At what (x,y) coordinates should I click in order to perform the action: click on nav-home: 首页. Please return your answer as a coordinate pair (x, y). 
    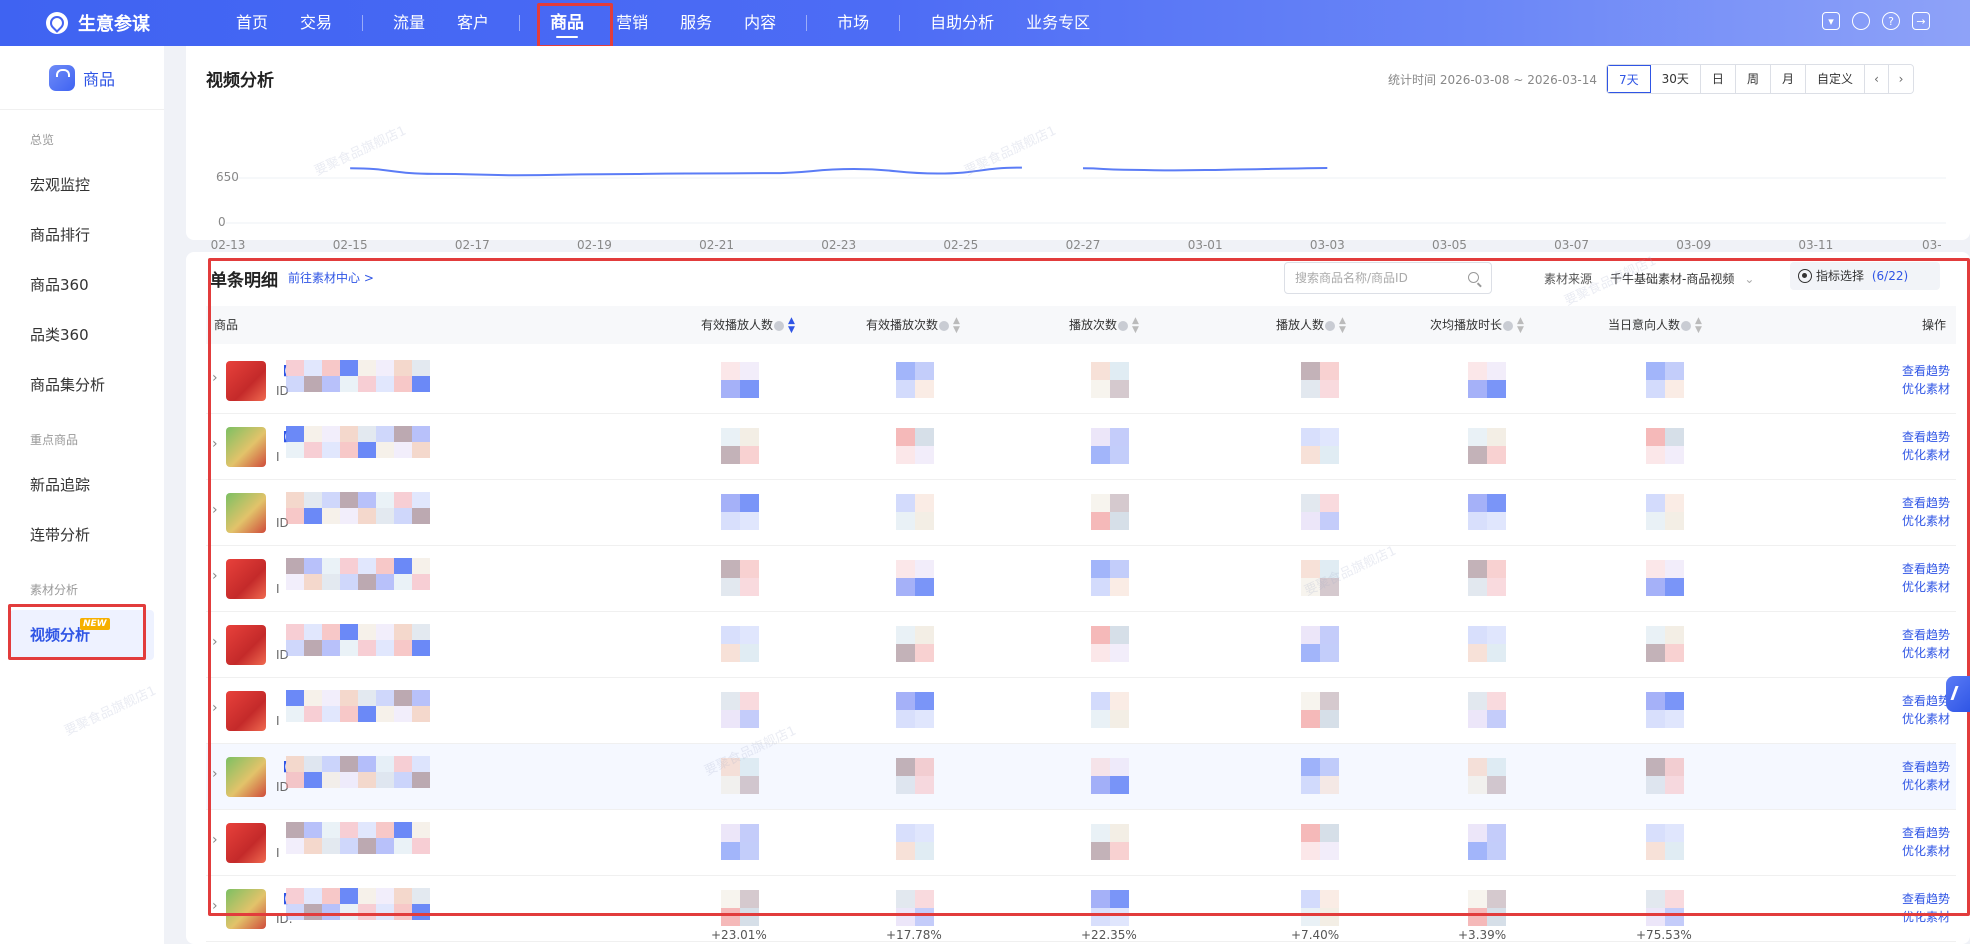
    Looking at the image, I should click on (252, 23).